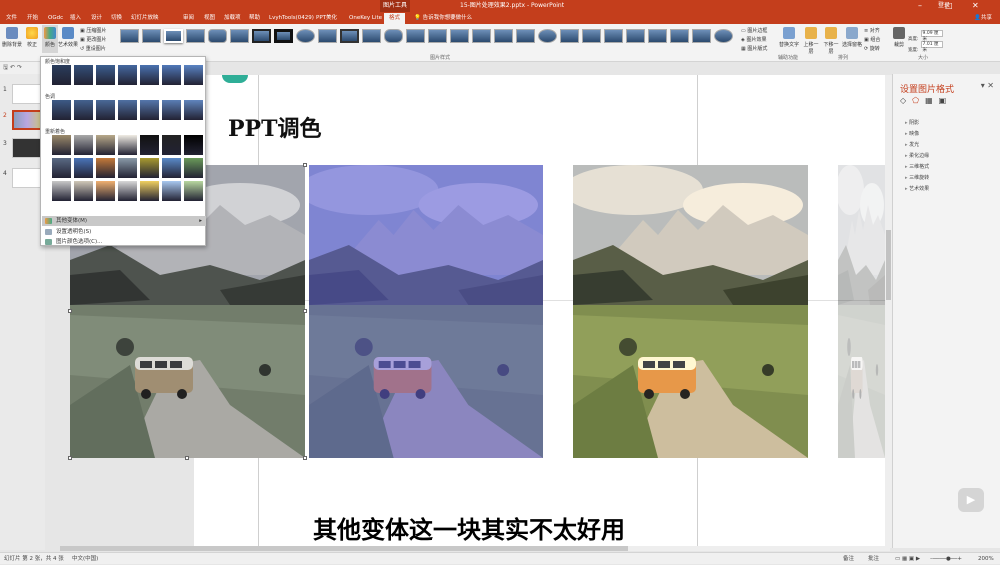  I want to click on pane-section-reflection: 映像, so click(912, 133).